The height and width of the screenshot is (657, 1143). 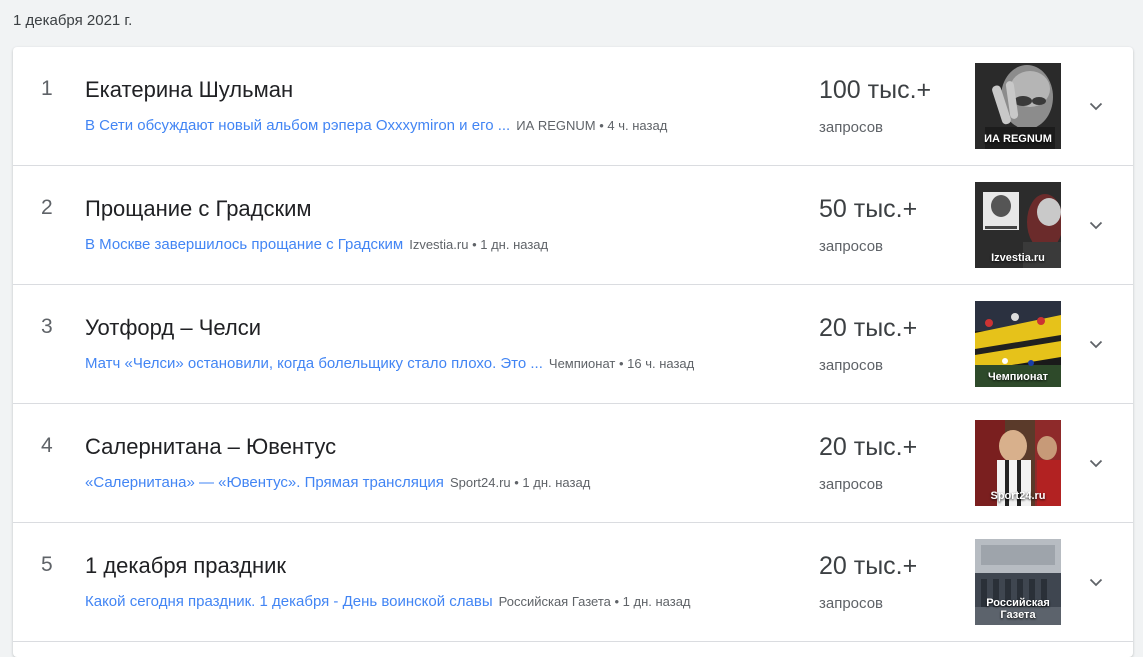 I want to click on news-source: Sport24.ru • 1 дн. назад, so click(x=520, y=482).